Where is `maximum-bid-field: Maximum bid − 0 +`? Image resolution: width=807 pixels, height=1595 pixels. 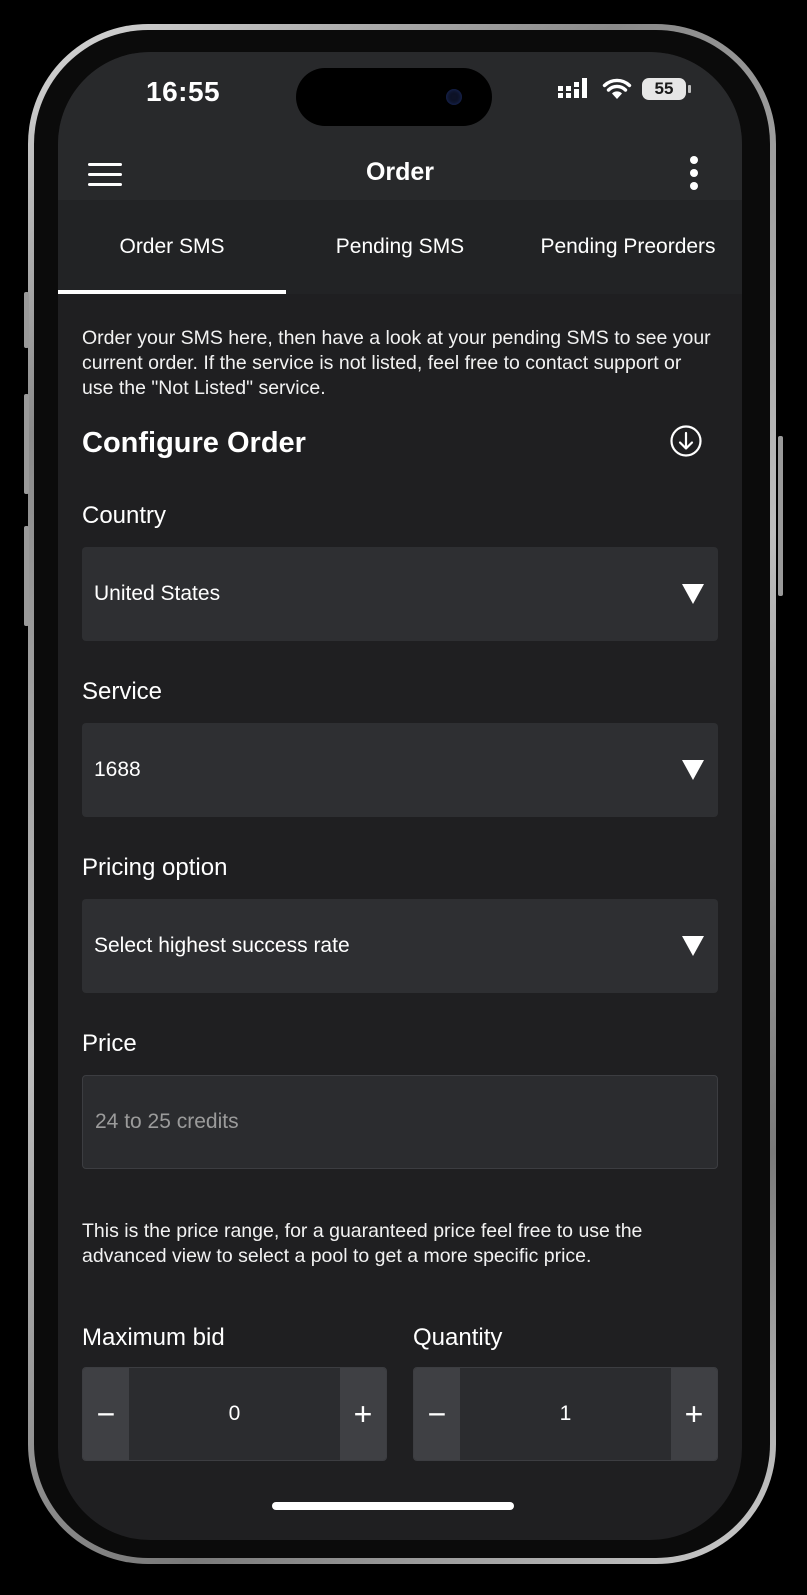 maximum-bid-field: Maximum bid − 0 + is located at coordinates (234, 1392).